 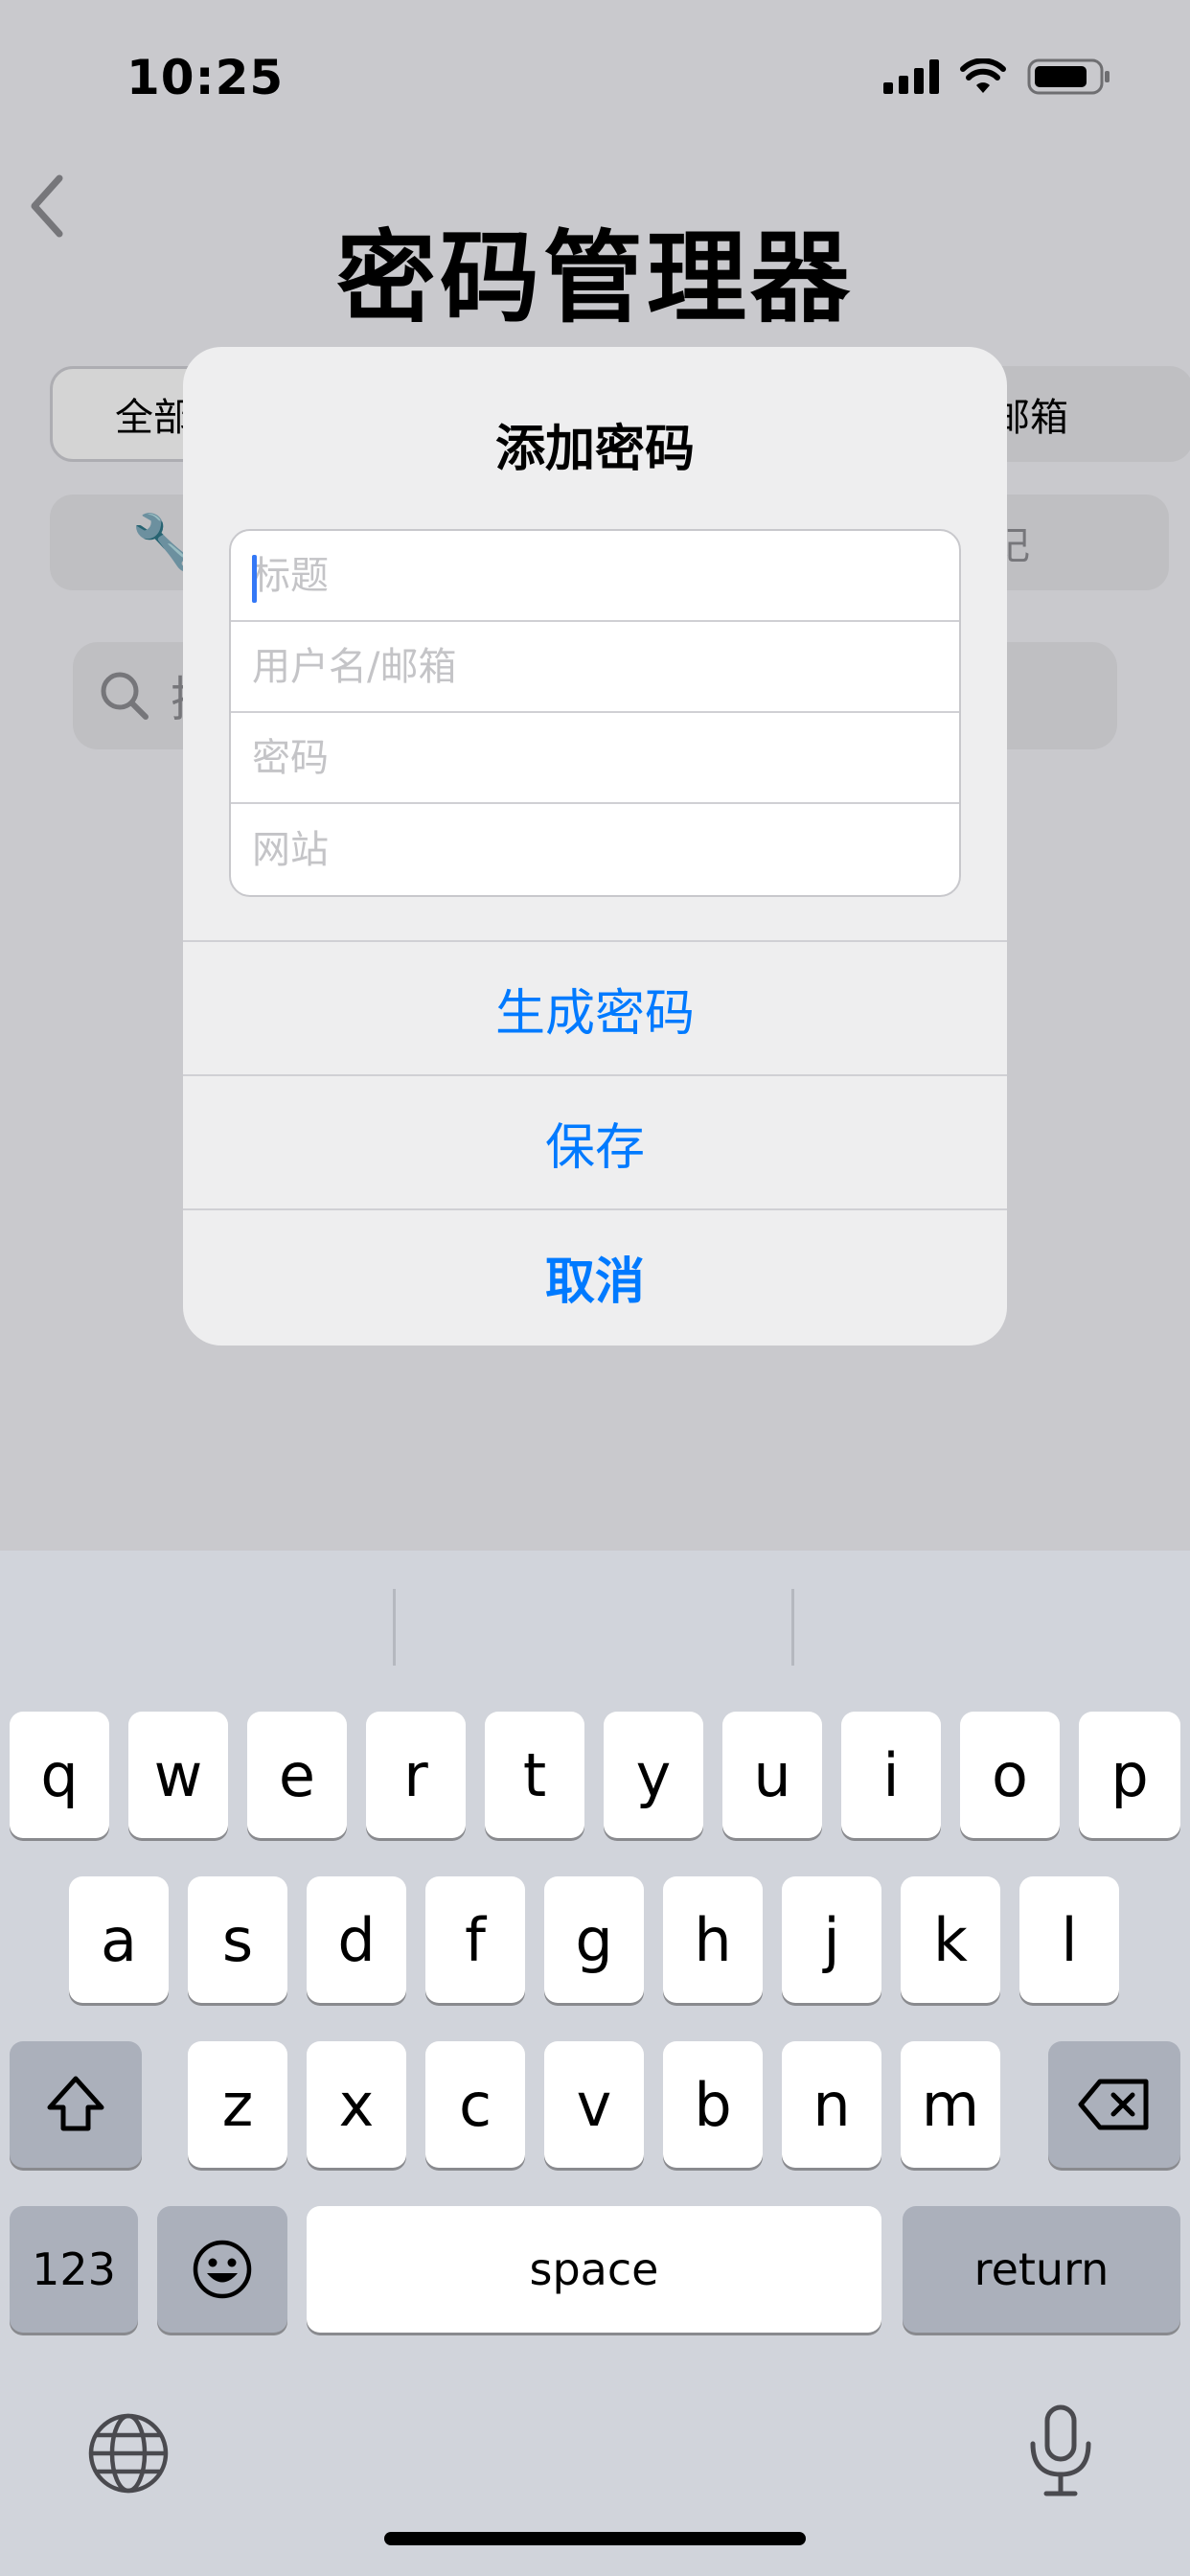 What do you see at coordinates (713, 2104) in the screenshot?
I see `key-b: b` at bounding box center [713, 2104].